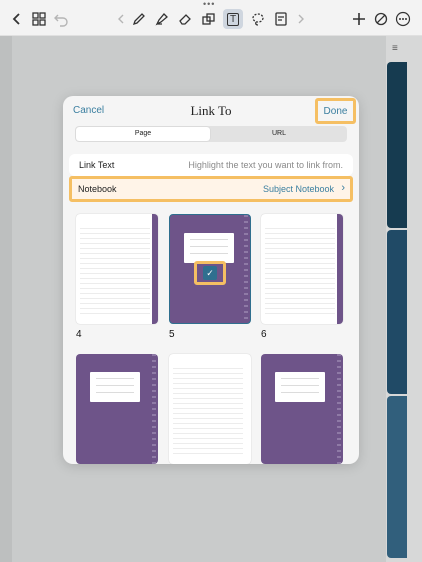 The width and height of the screenshot is (422, 562). Describe the element at coordinates (264, 334) in the screenshot. I see `page-number: 6` at that location.